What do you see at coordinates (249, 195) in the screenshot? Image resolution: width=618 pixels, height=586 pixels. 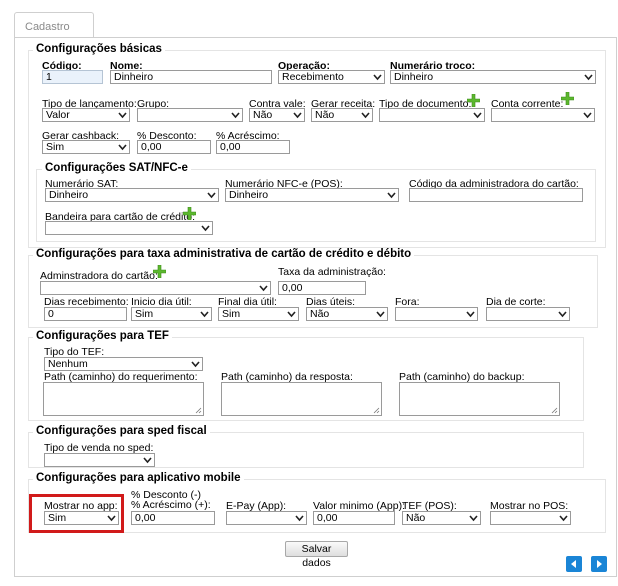 I see `numerario-nfce-value: Dinheiro` at bounding box center [249, 195].